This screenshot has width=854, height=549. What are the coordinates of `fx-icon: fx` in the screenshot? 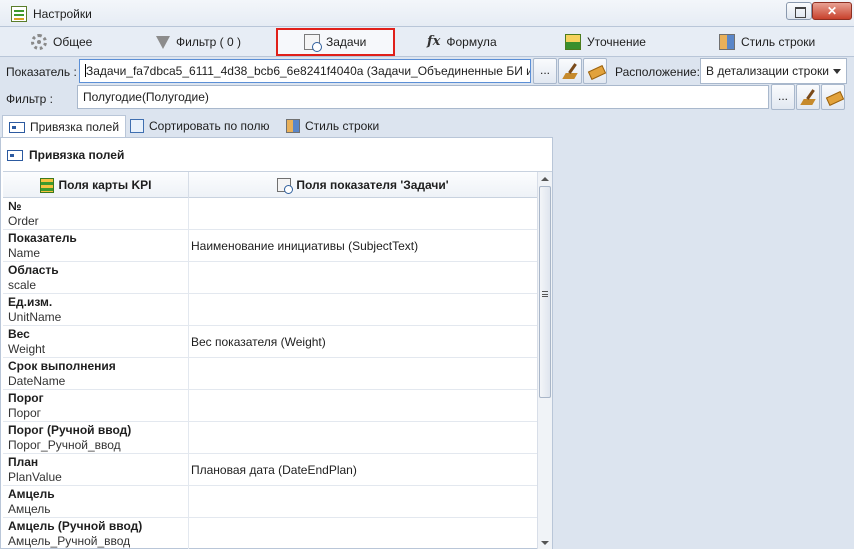 It's located at (434, 41).